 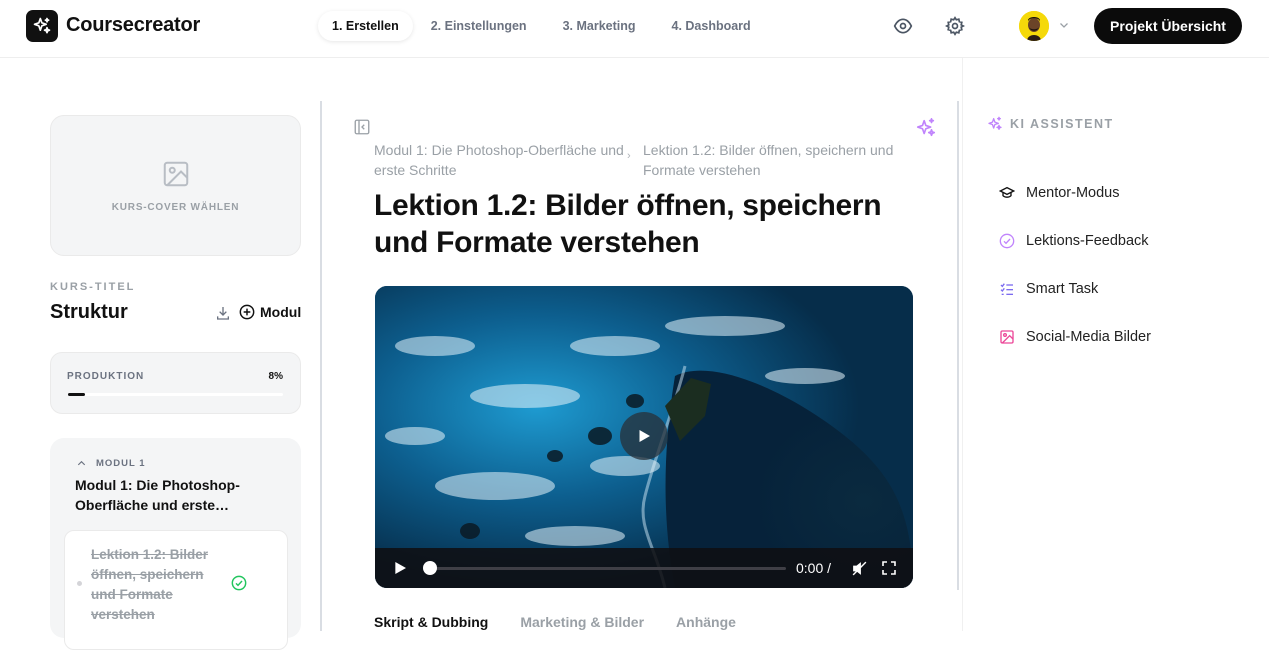 I want to click on ai-item-mentor: Mentor-Modus, so click(x=1059, y=193).